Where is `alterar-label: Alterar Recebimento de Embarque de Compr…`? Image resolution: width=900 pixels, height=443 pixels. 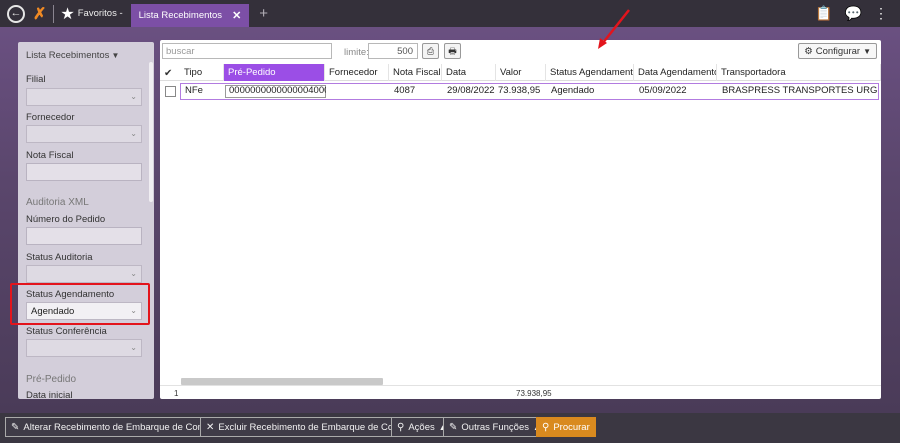
alterar-label: Alterar Recebimento de Embarque de Compr… is located at coordinates (121, 427).